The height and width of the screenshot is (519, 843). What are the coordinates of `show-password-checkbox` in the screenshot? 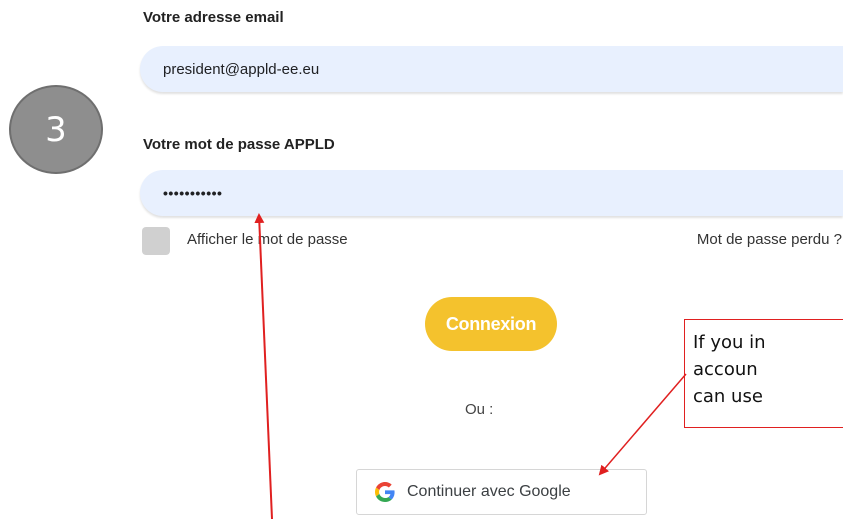 It's located at (156, 241).